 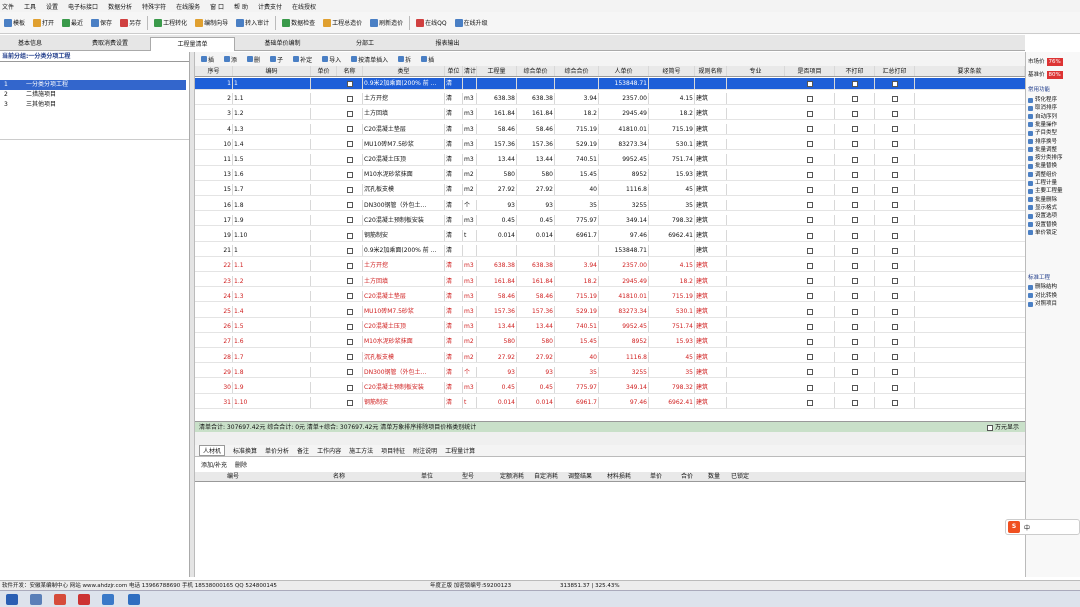 I want to click on column-header: 人单价, so click(x=624, y=71).